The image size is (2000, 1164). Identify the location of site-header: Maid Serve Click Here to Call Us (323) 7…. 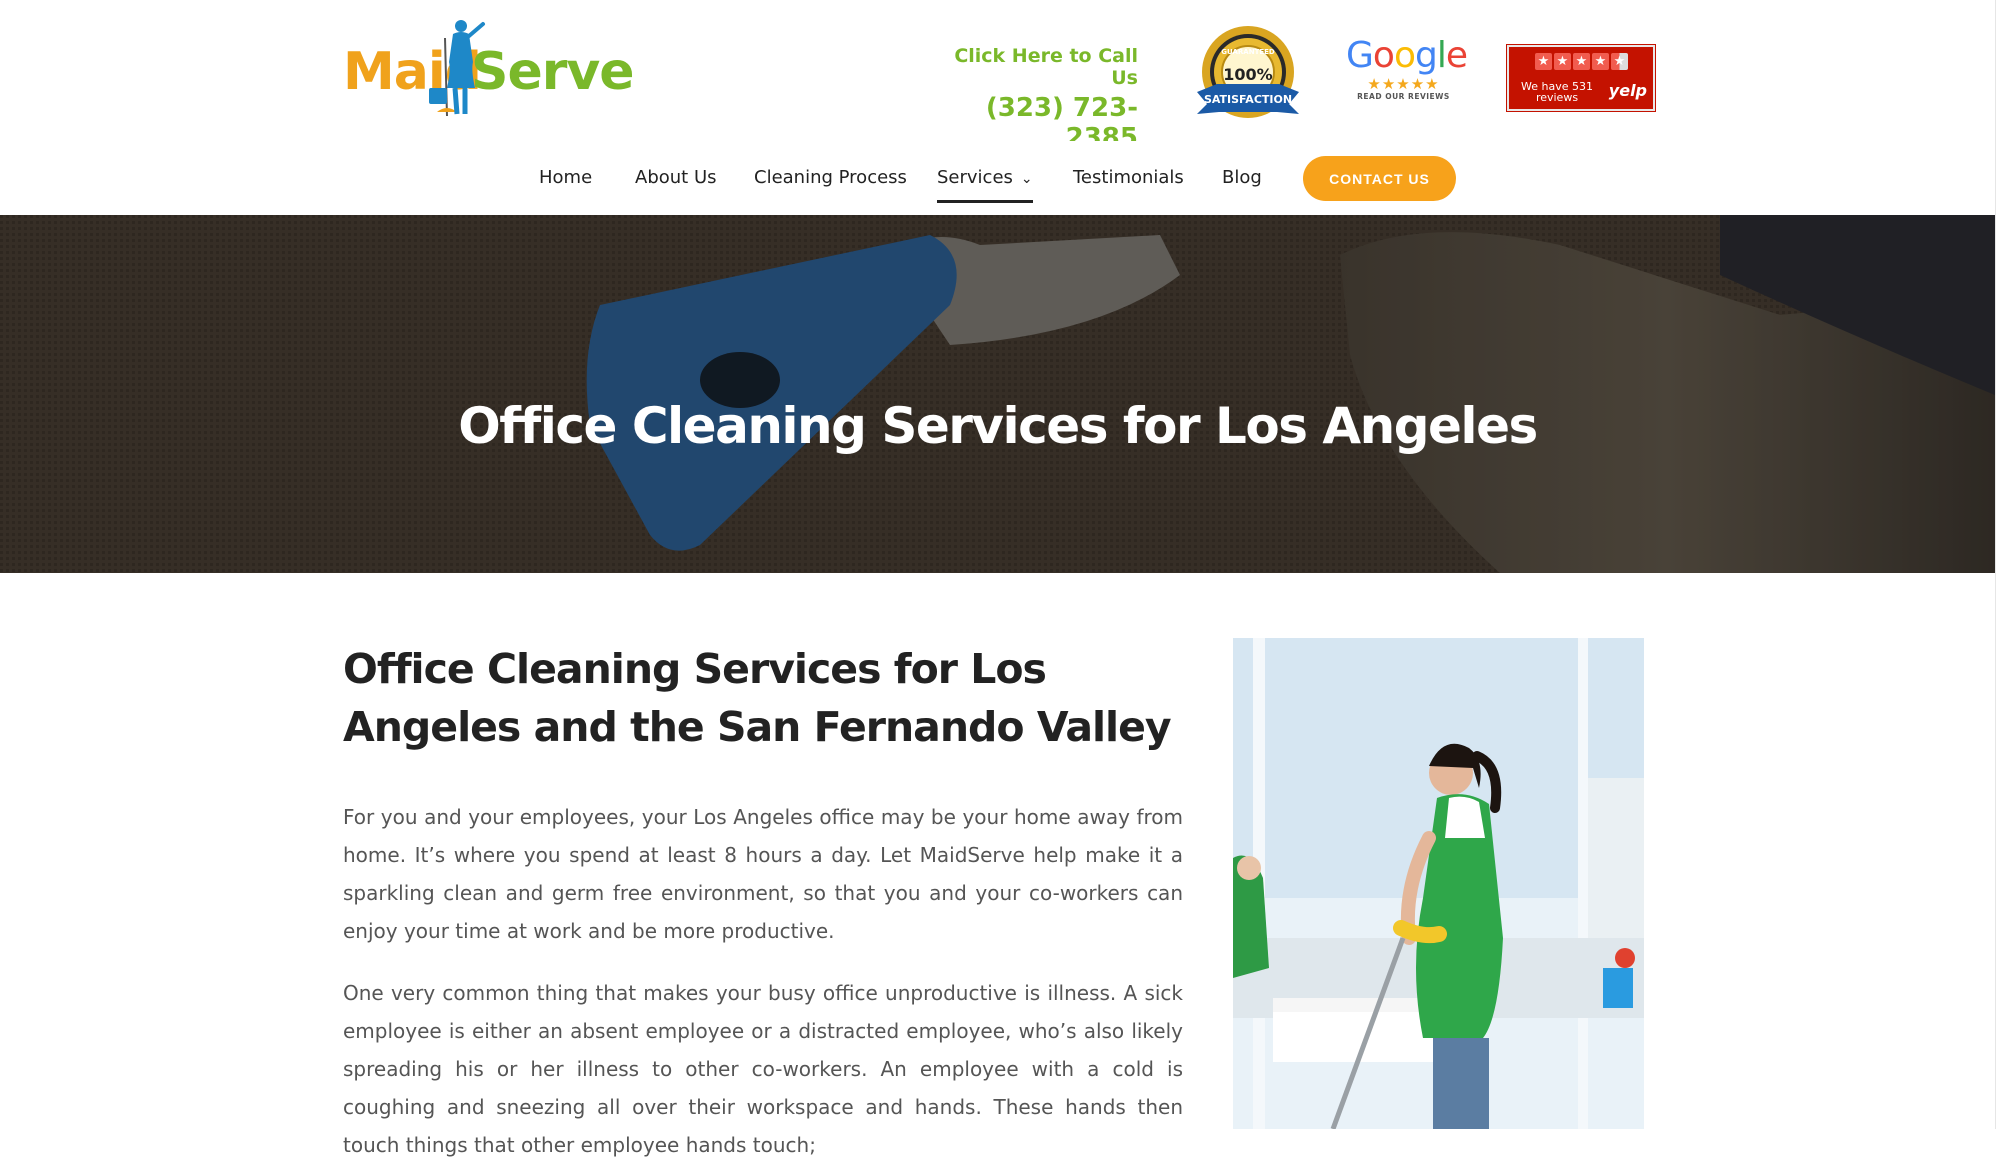
(997, 76).